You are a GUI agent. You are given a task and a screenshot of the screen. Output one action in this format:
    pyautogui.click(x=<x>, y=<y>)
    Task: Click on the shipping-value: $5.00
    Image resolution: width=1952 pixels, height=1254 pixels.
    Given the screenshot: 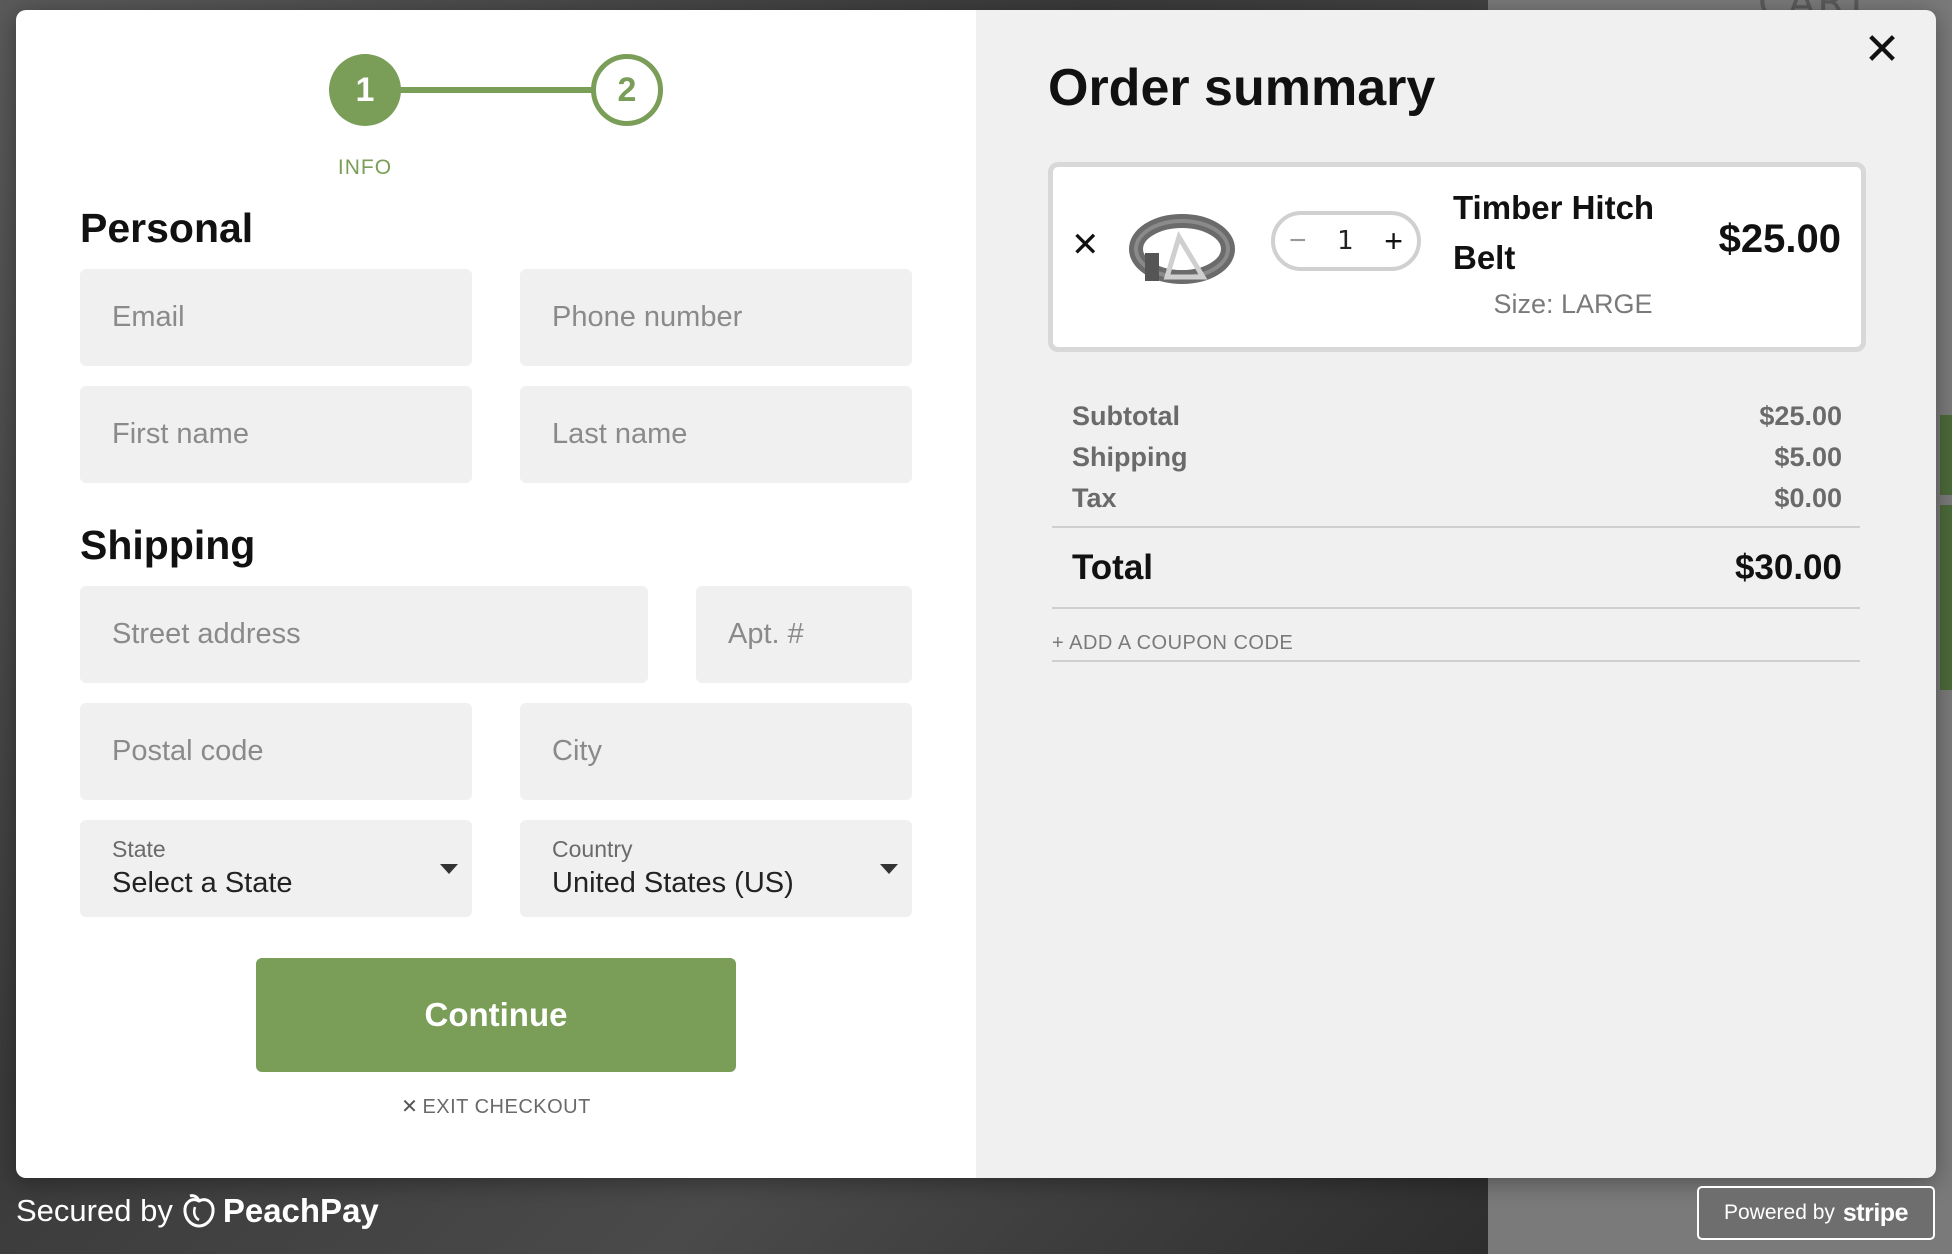 What is the action you would take?
    pyautogui.click(x=1808, y=457)
    